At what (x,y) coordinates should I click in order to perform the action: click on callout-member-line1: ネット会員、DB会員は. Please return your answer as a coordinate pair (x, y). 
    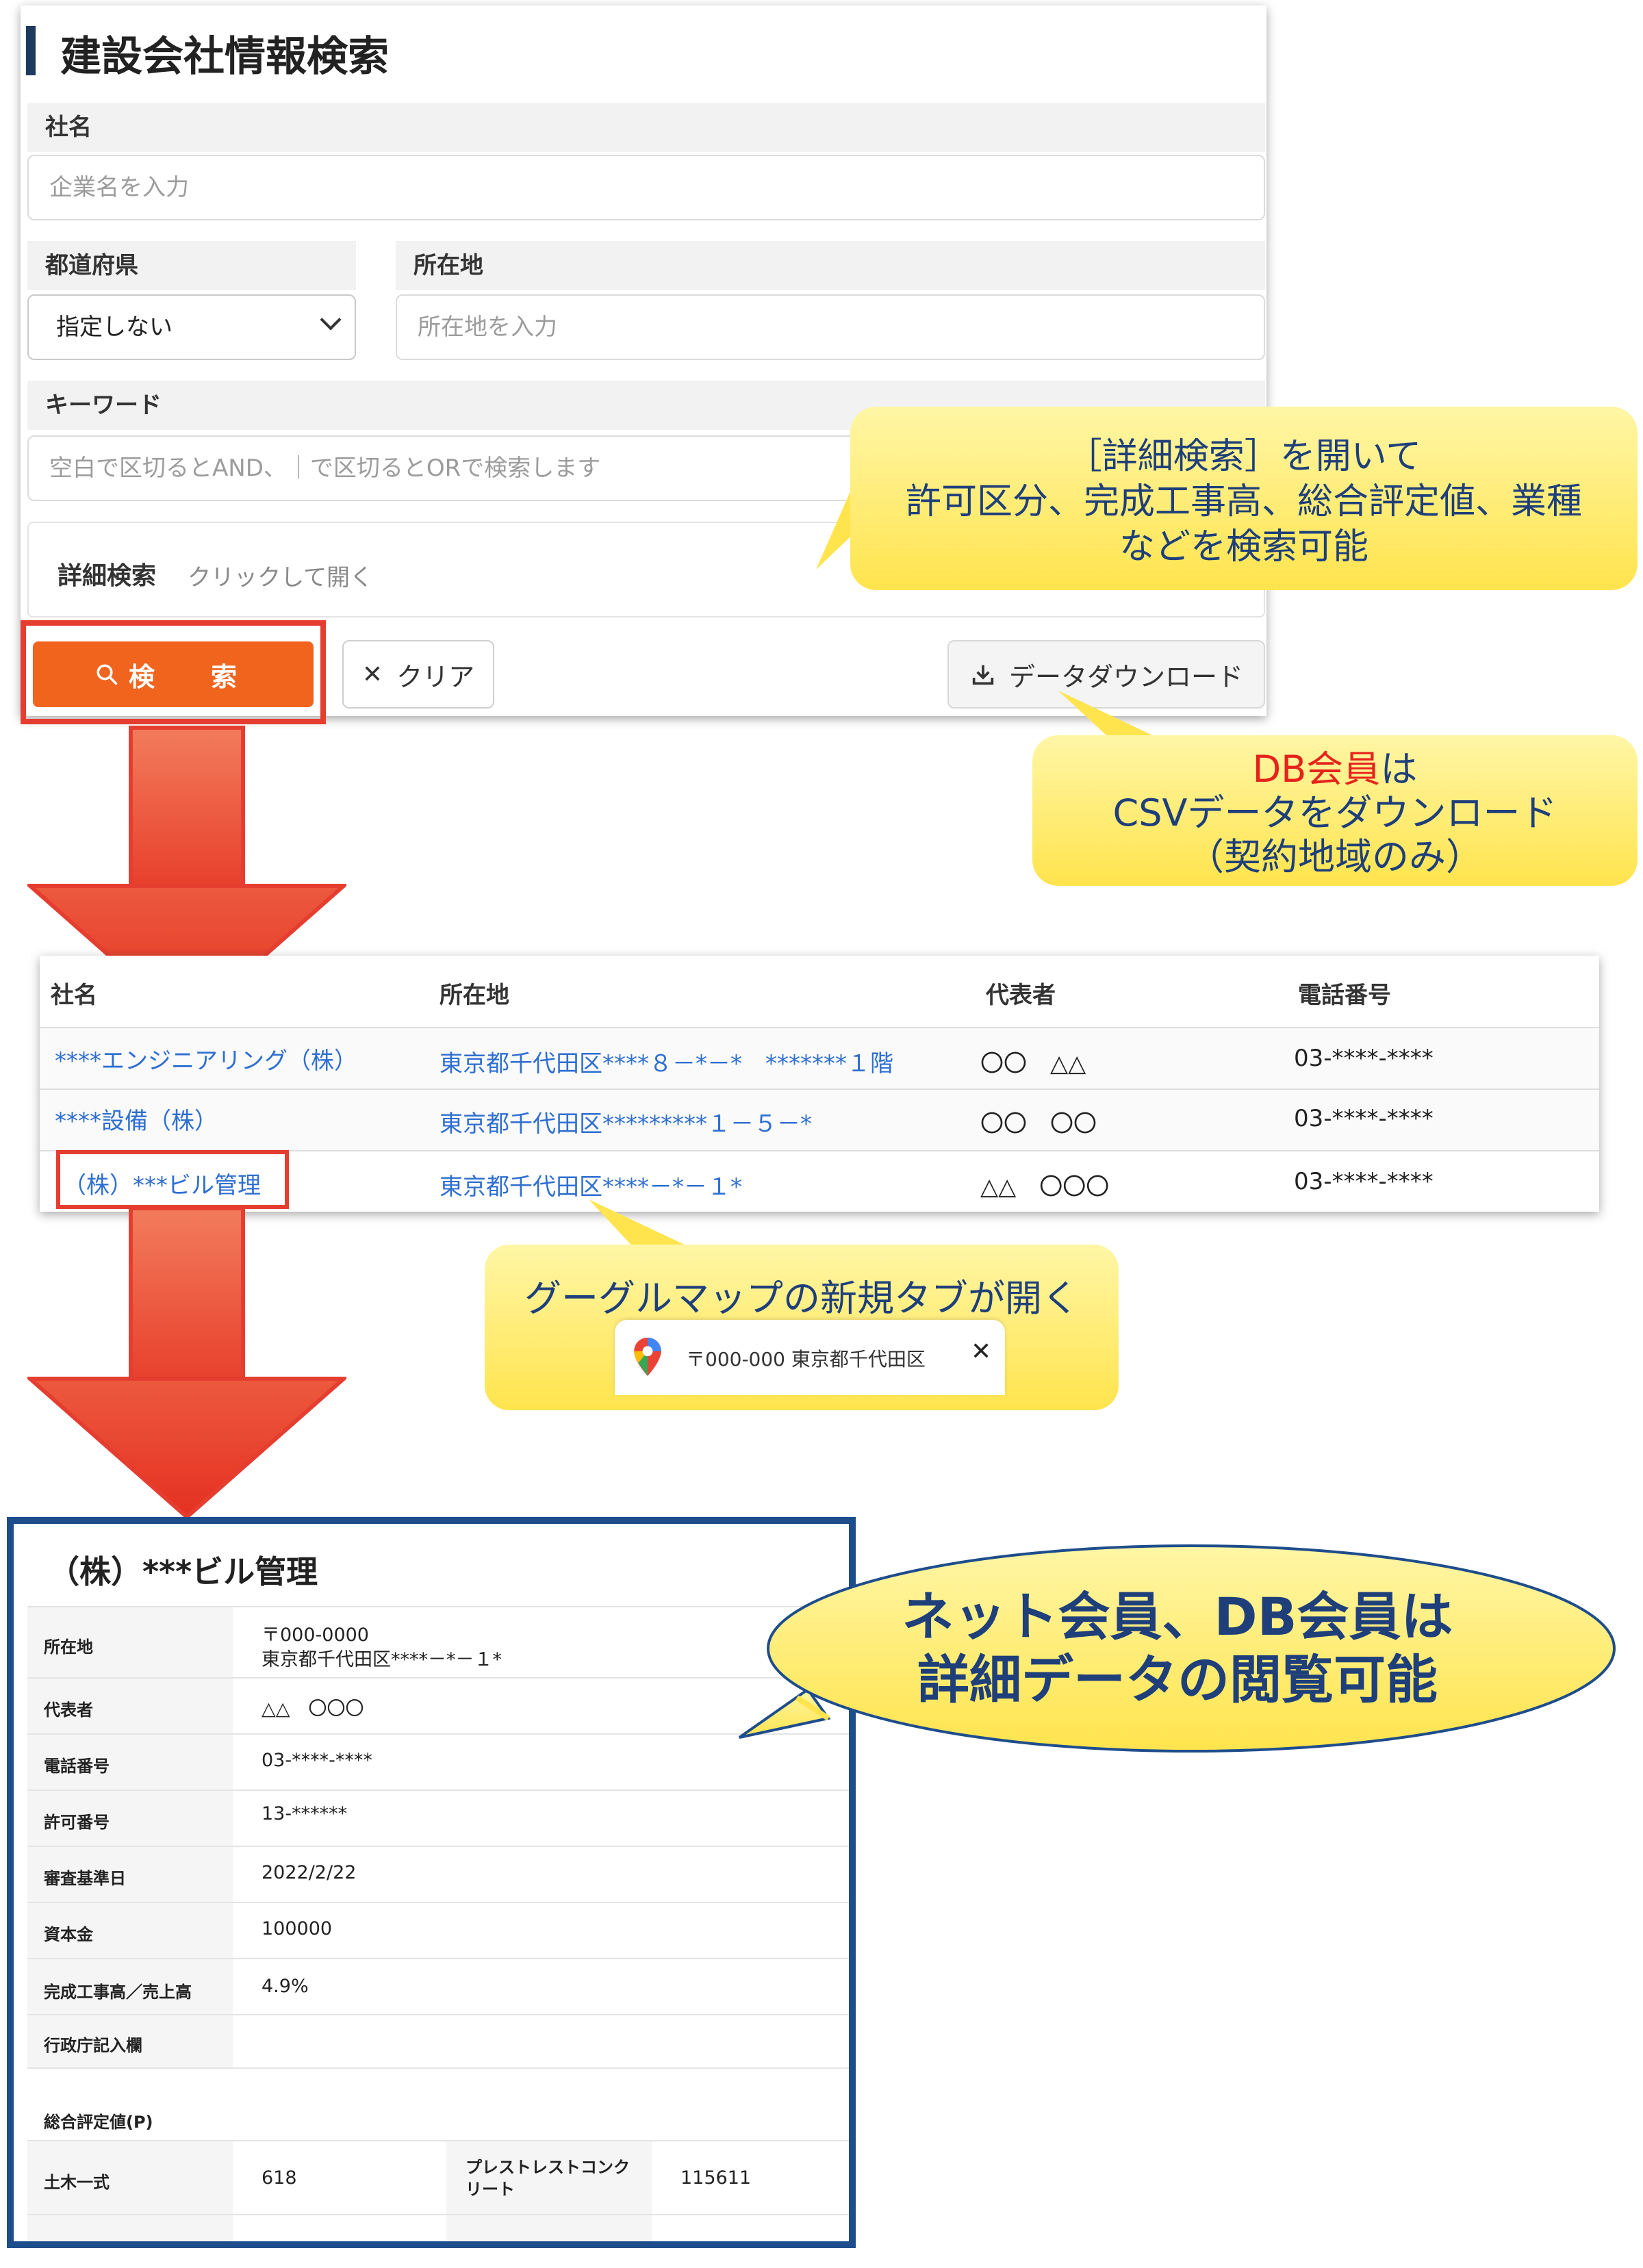
    Looking at the image, I should click on (1177, 1616).